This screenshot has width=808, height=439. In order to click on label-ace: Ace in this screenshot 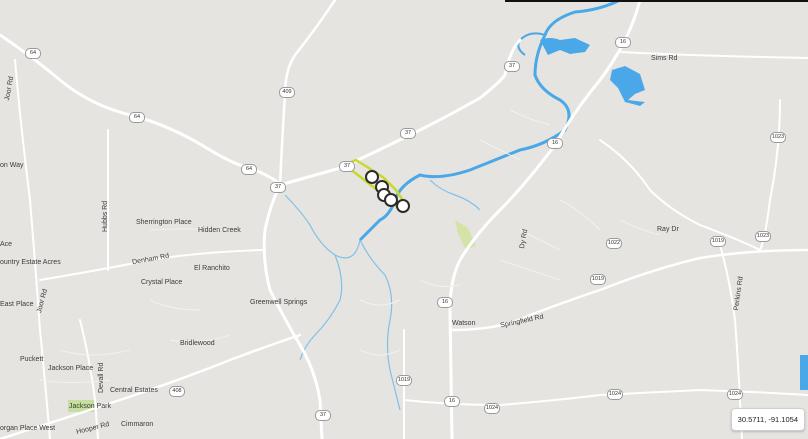, I will do `click(6, 244)`.